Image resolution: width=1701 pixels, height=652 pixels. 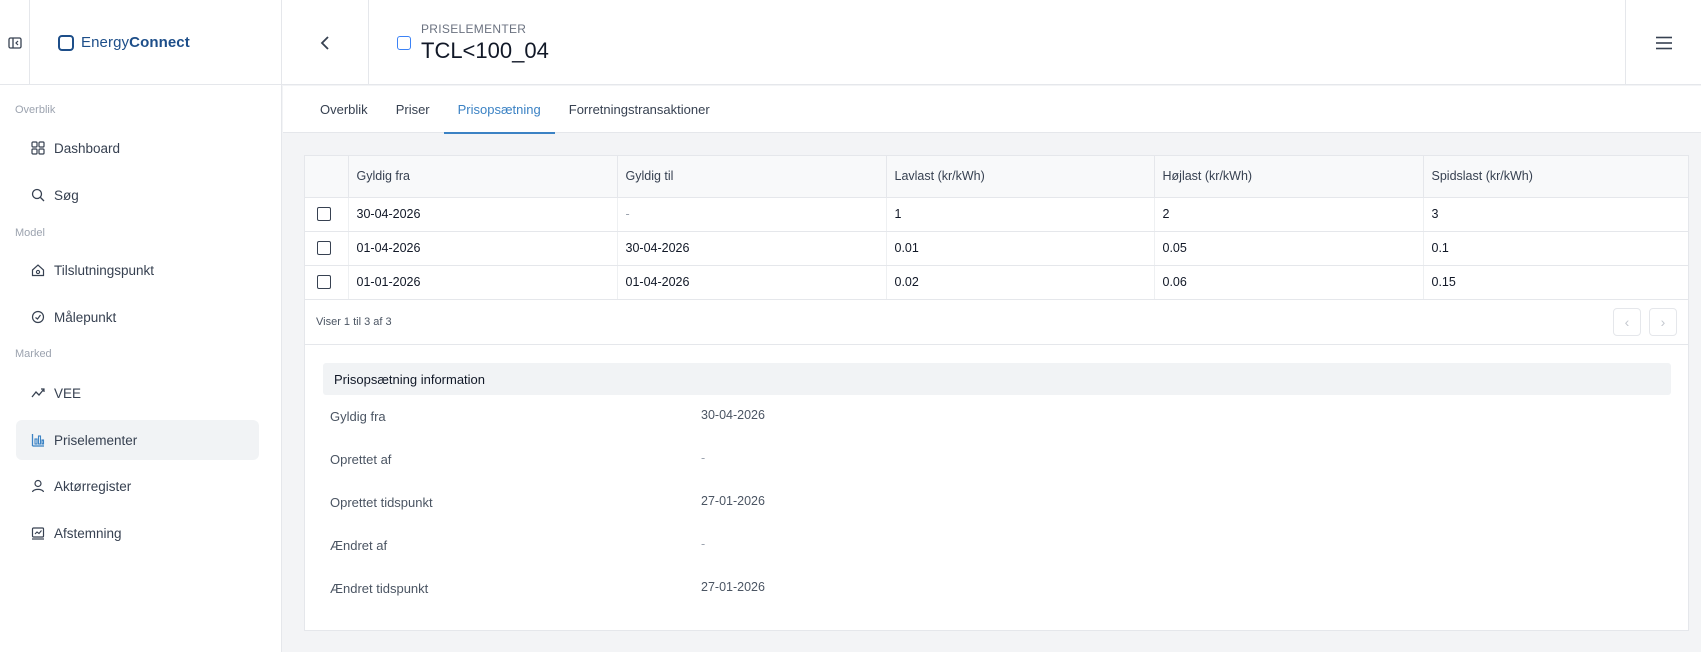 What do you see at coordinates (93, 486) in the screenshot?
I see `sidebar-item-label: Aktørregister` at bounding box center [93, 486].